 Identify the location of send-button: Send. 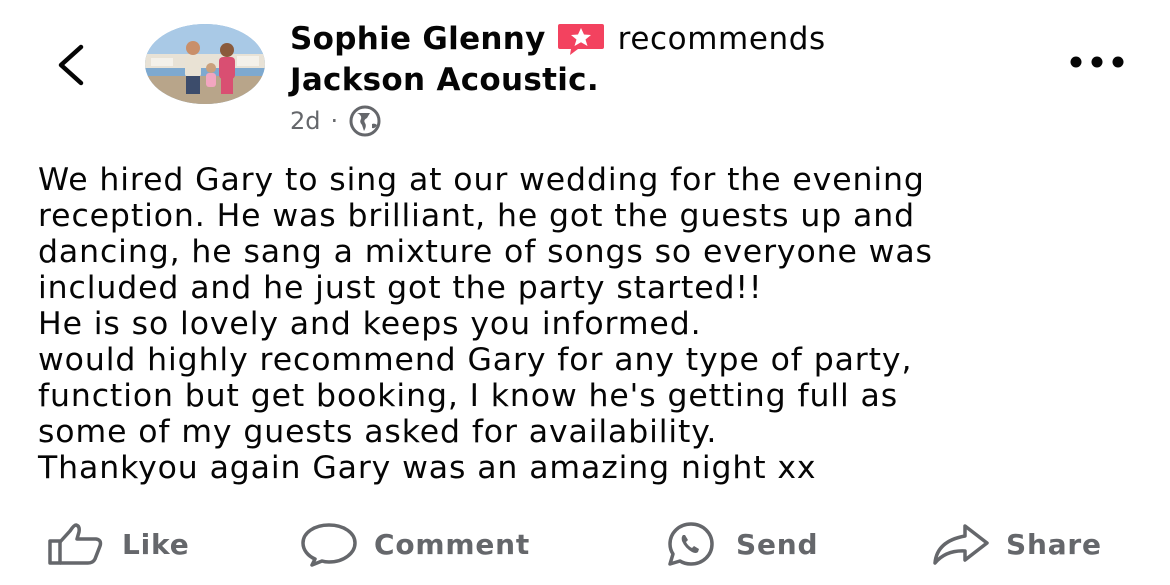
(739, 544).